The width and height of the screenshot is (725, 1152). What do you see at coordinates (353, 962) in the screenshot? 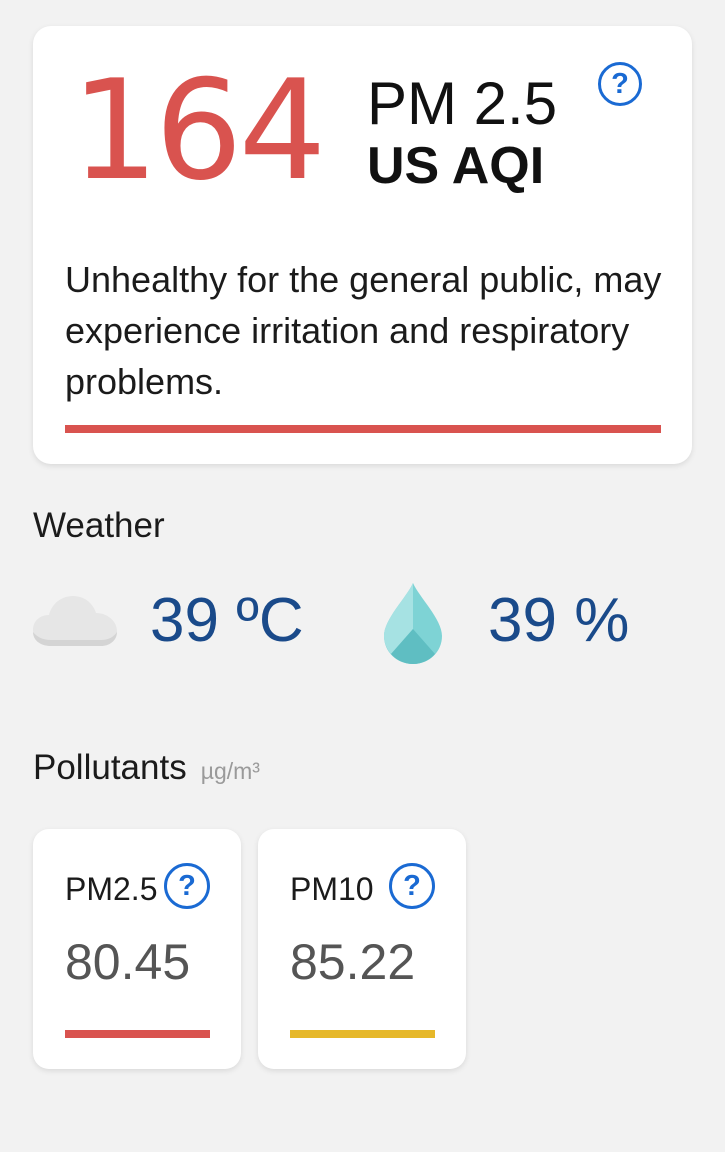
I see `pollutant-value: 85.22` at bounding box center [353, 962].